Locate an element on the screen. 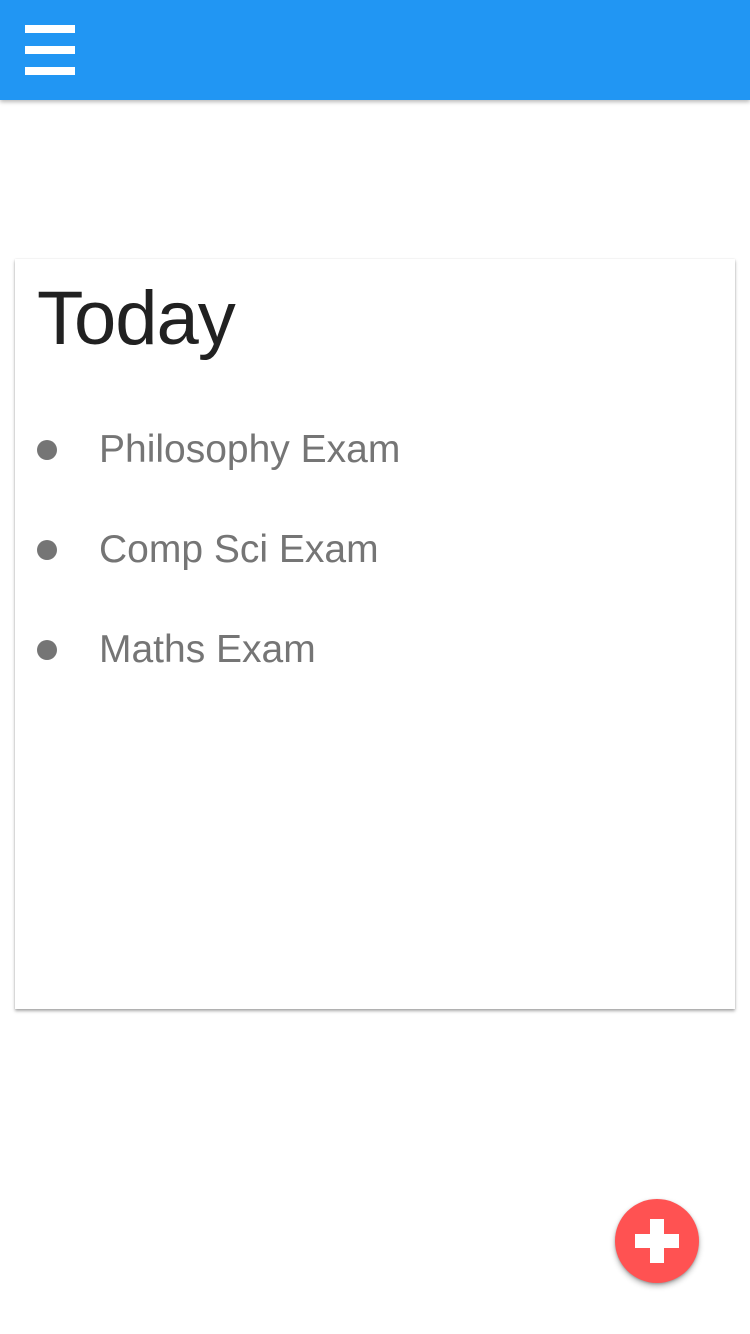 The image size is (750, 1334). list-item-comp-sci-exam: Comp Sci Exam is located at coordinates (375, 550).